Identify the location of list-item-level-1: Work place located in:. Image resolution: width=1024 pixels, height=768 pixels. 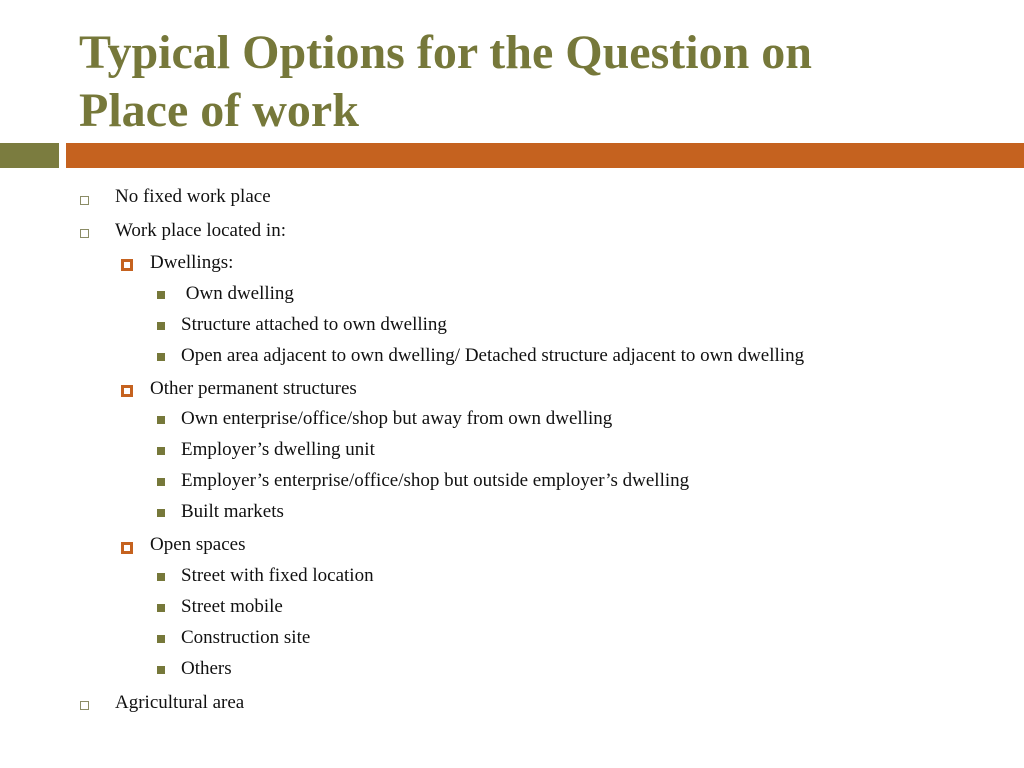
(200, 230).